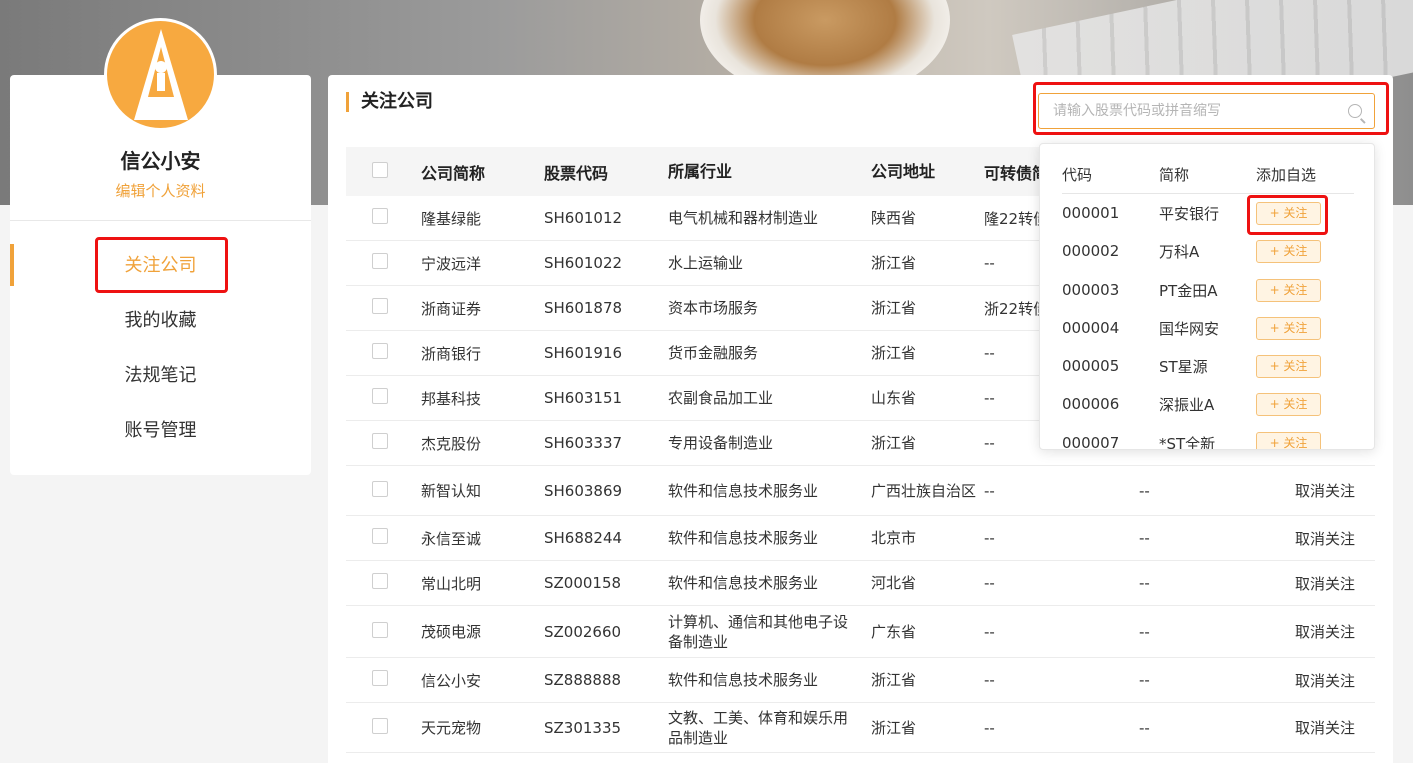  What do you see at coordinates (160, 375) in the screenshot?
I see `sidebar-item-regulation-notes: 法规笔记` at bounding box center [160, 375].